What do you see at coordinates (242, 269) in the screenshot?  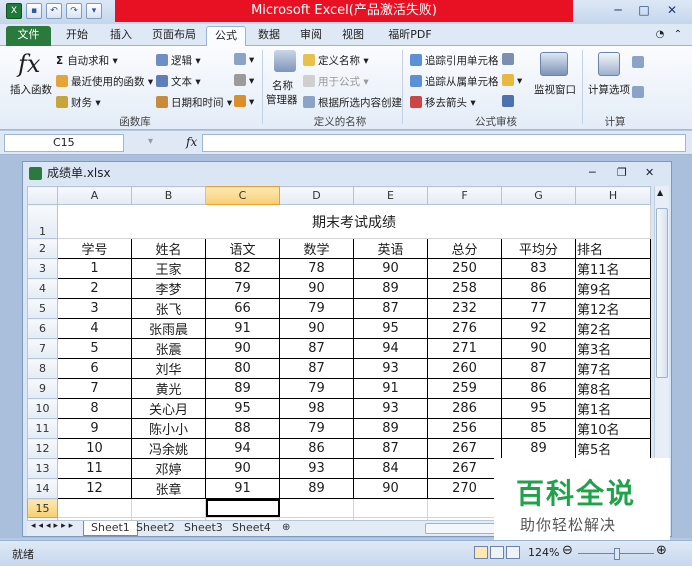 I see `cell-c: 82` at bounding box center [242, 269].